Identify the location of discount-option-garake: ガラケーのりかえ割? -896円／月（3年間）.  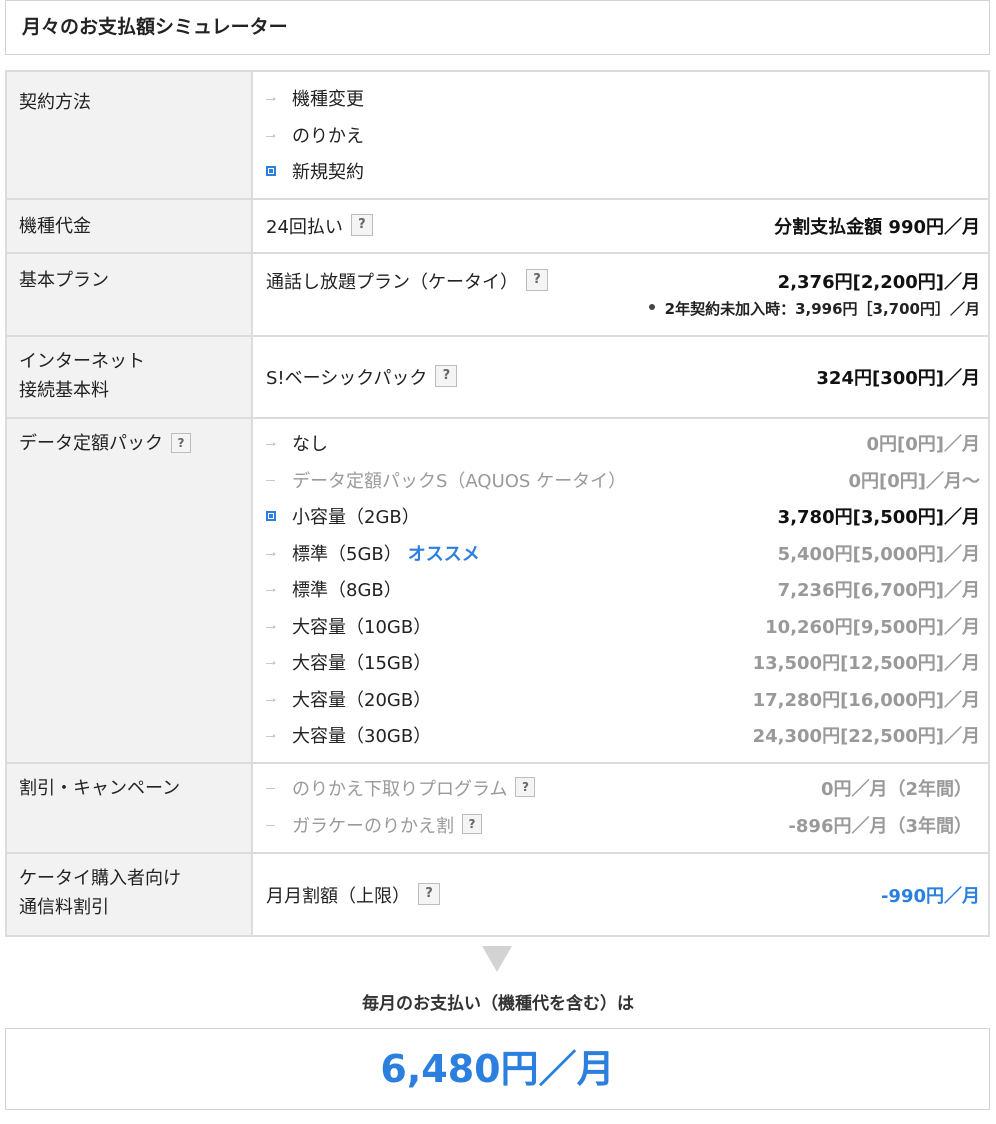
(619, 825).